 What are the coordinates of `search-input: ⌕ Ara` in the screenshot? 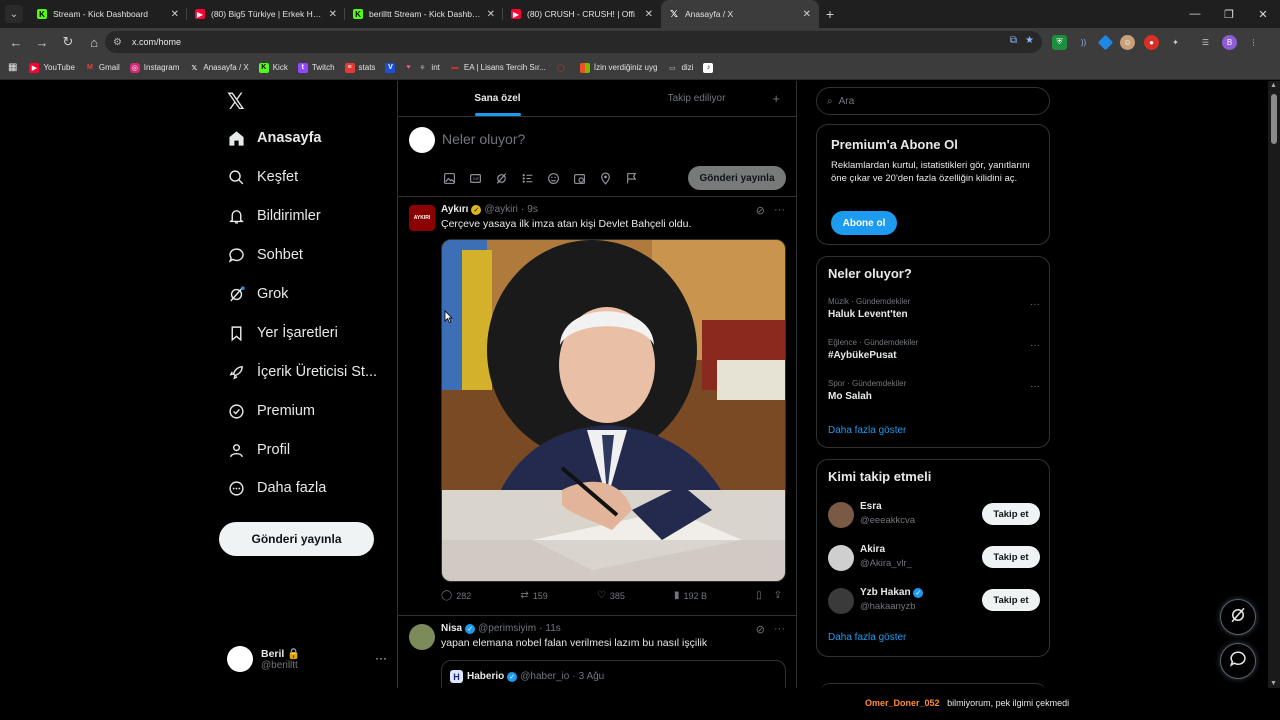 It's located at (933, 101).